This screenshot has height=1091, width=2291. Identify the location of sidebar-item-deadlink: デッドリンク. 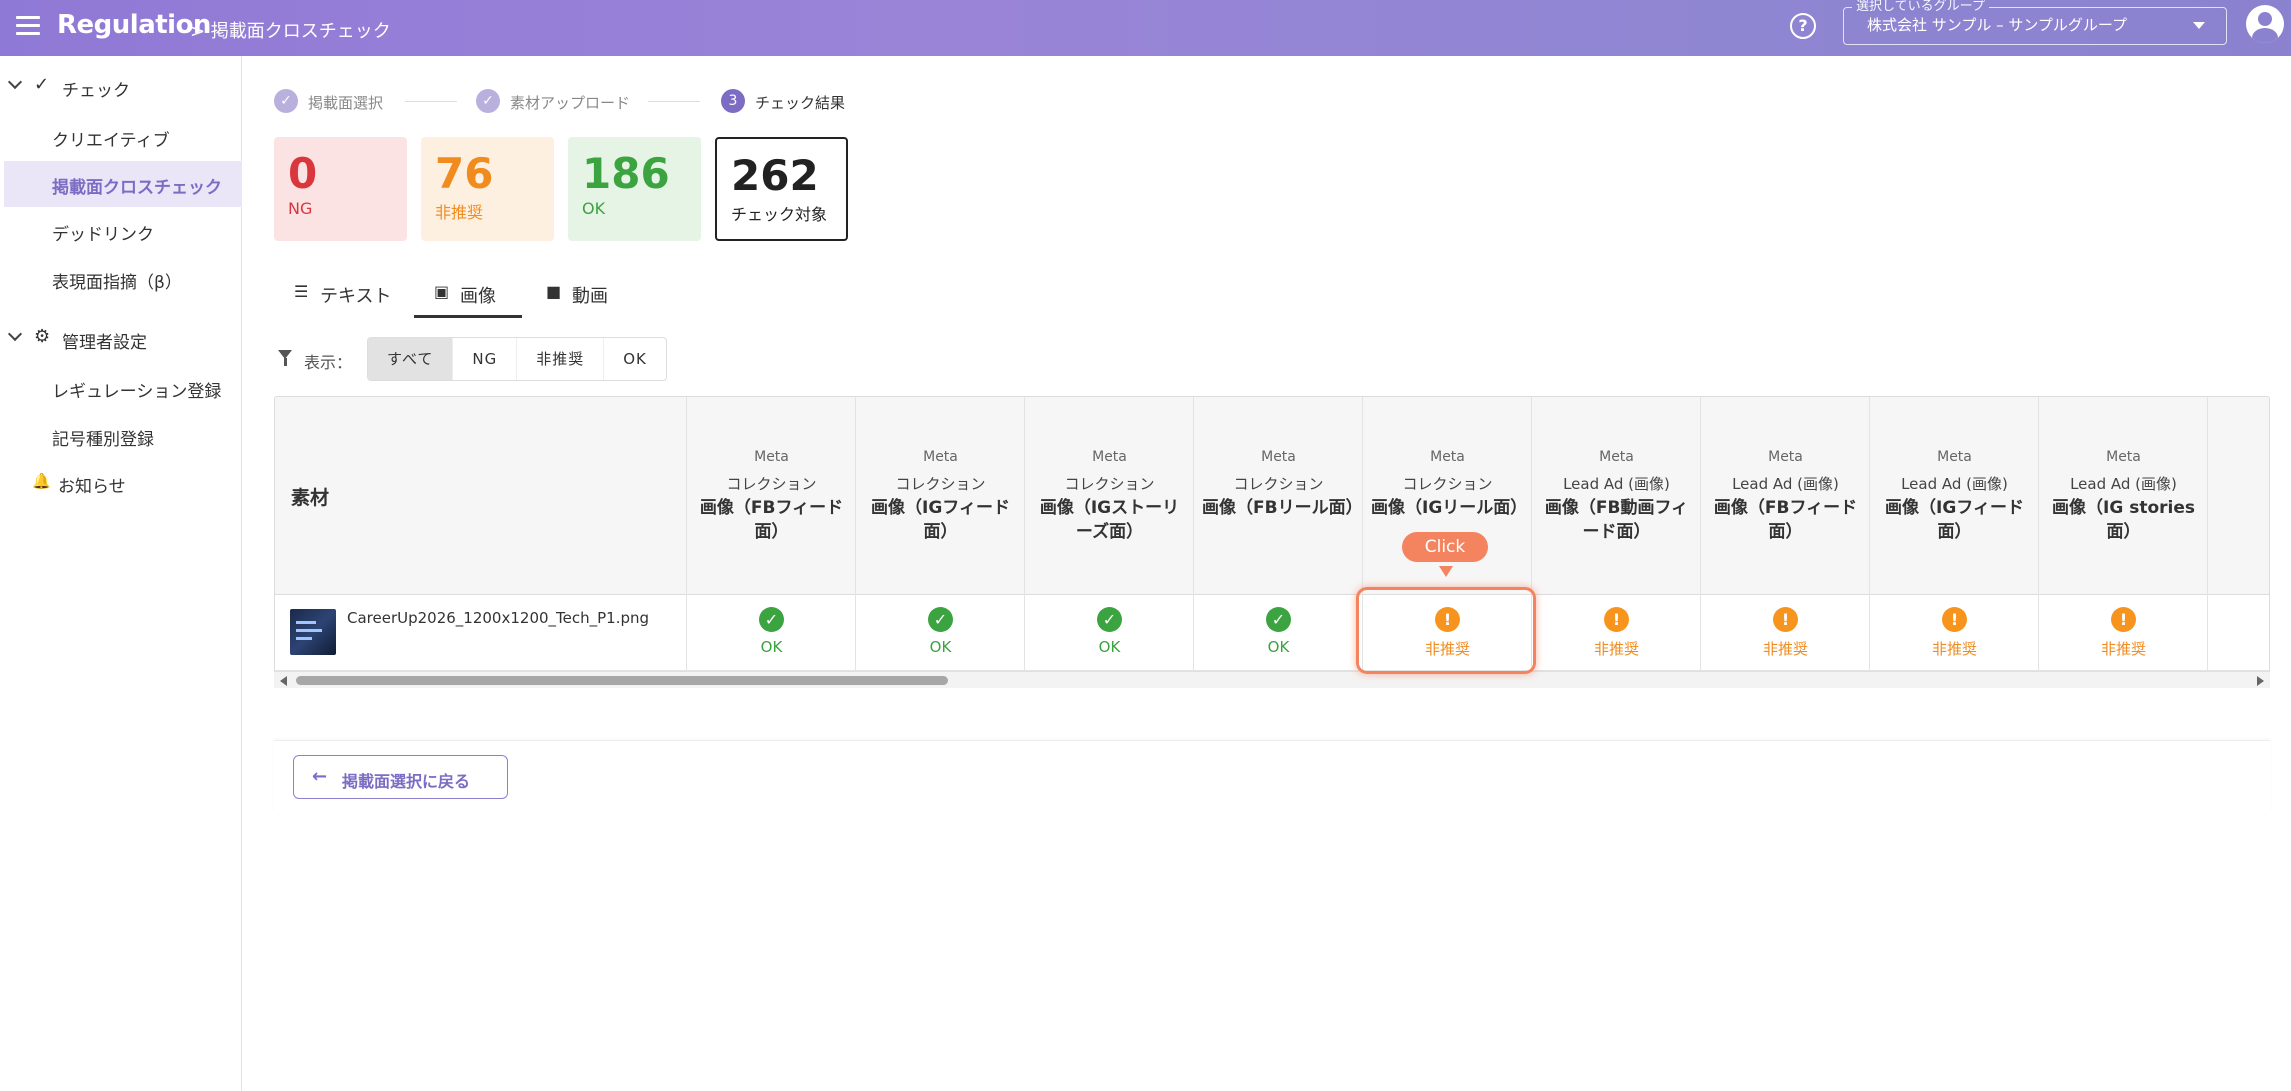
(123, 231).